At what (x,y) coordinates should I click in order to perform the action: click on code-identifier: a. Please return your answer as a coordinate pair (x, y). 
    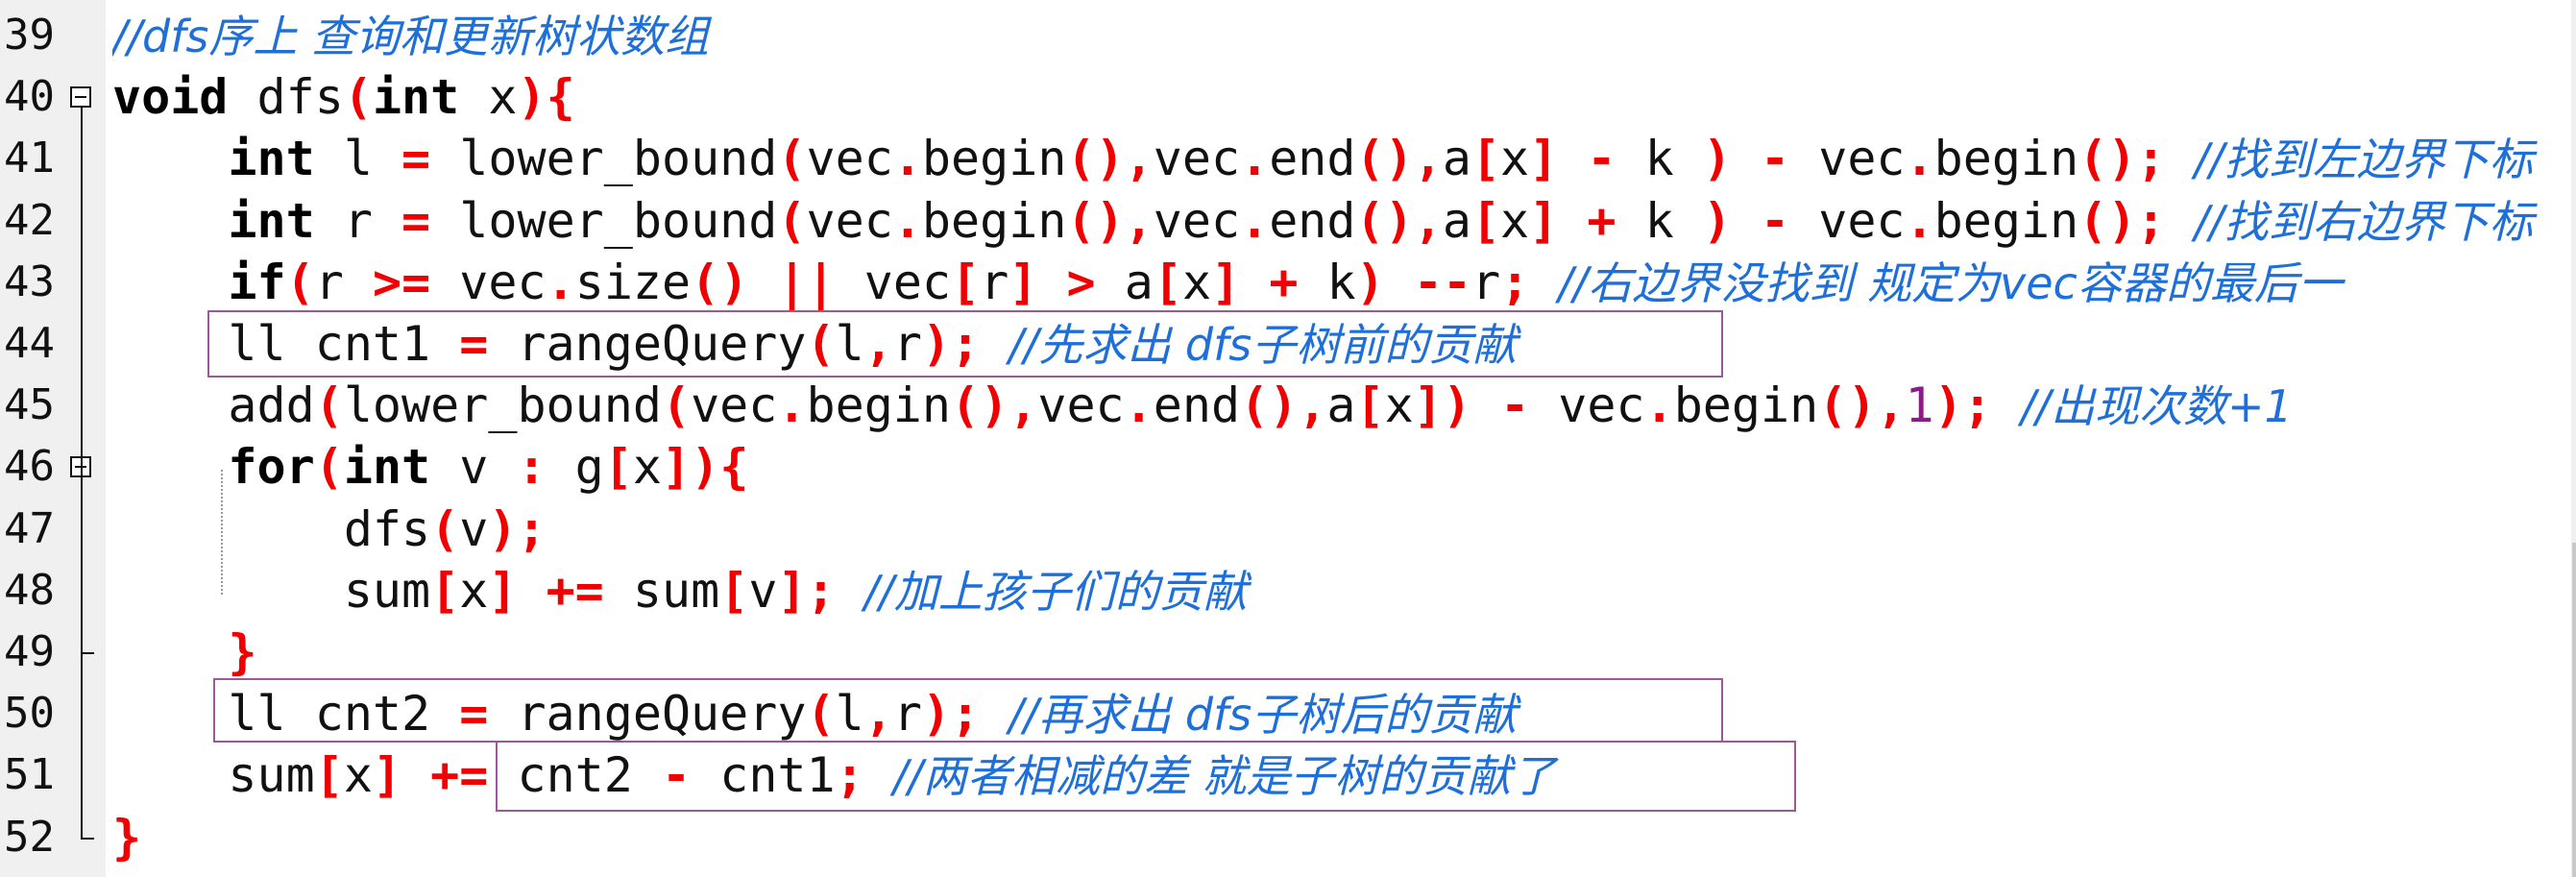
    Looking at the image, I should click on (1124, 282).